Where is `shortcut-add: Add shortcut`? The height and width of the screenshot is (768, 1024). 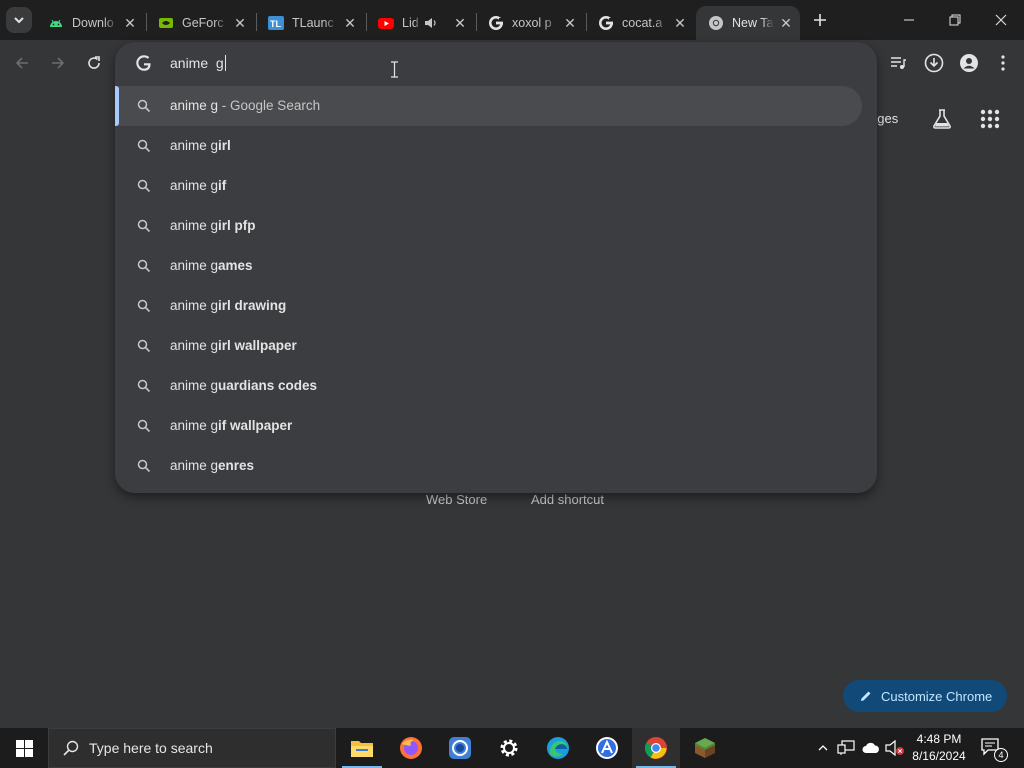
shortcut-add: Add shortcut is located at coordinates (567, 499).